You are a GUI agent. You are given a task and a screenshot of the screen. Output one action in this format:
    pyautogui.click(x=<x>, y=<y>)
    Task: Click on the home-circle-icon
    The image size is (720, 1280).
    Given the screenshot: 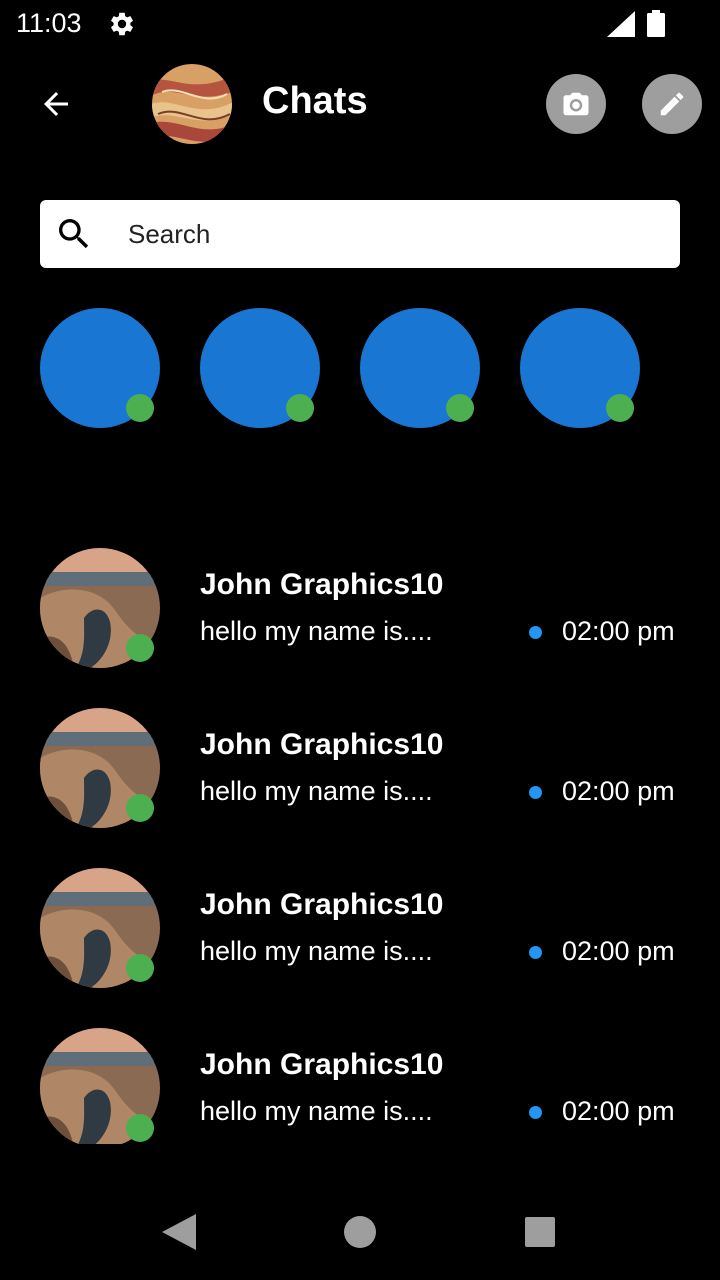 What is the action you would take?
    pyautogui.click(x=360, y=1232)
    